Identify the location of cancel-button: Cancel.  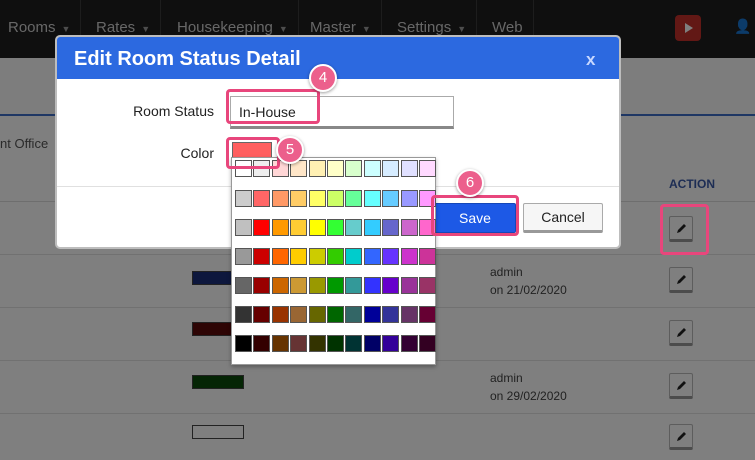
(563, 218).